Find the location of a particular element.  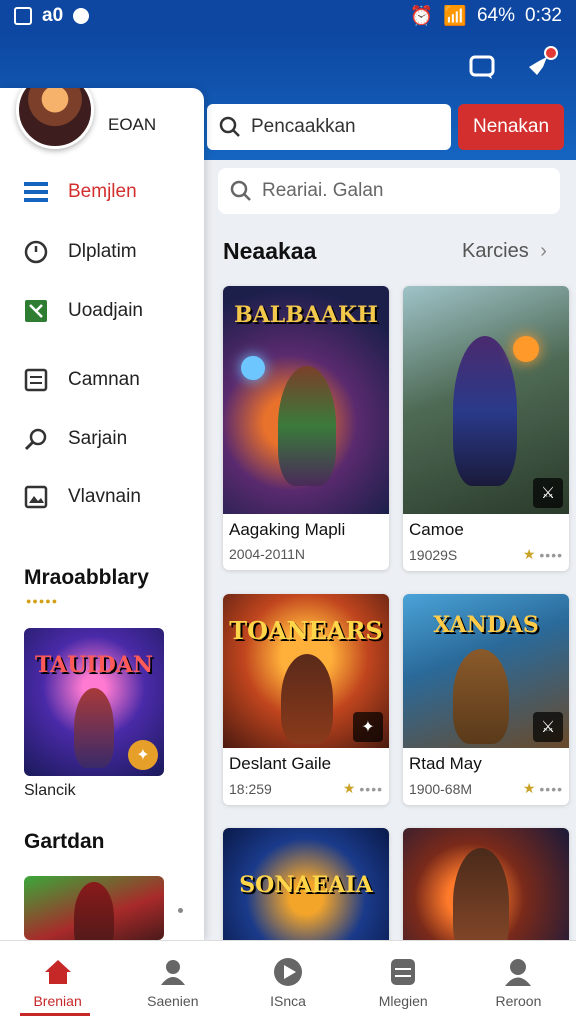

notifications-icon is located at coordinates (541, 64).